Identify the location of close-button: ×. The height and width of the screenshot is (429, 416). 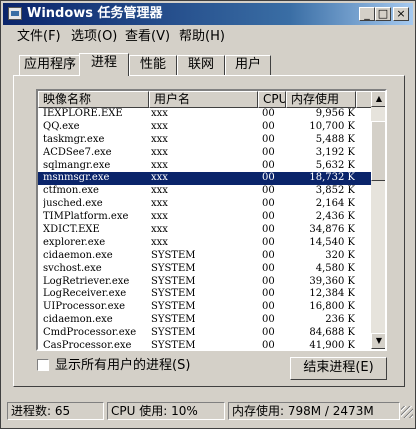
(401, 14).